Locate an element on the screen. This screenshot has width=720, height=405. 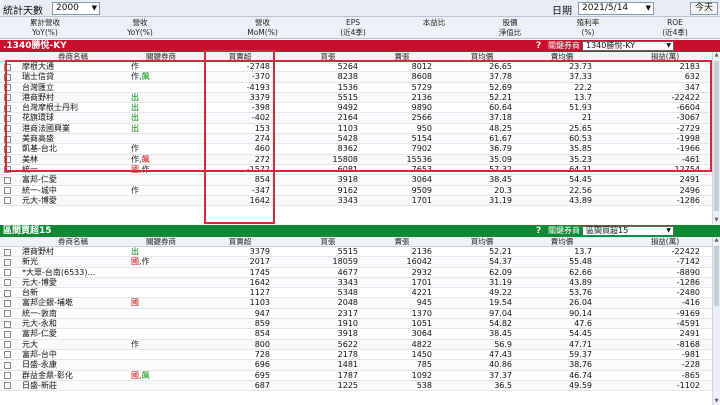
table-row: 港商法國興業出 153 1103 950 48.25 25.65 -2729 is located at coordinates (360, 129).